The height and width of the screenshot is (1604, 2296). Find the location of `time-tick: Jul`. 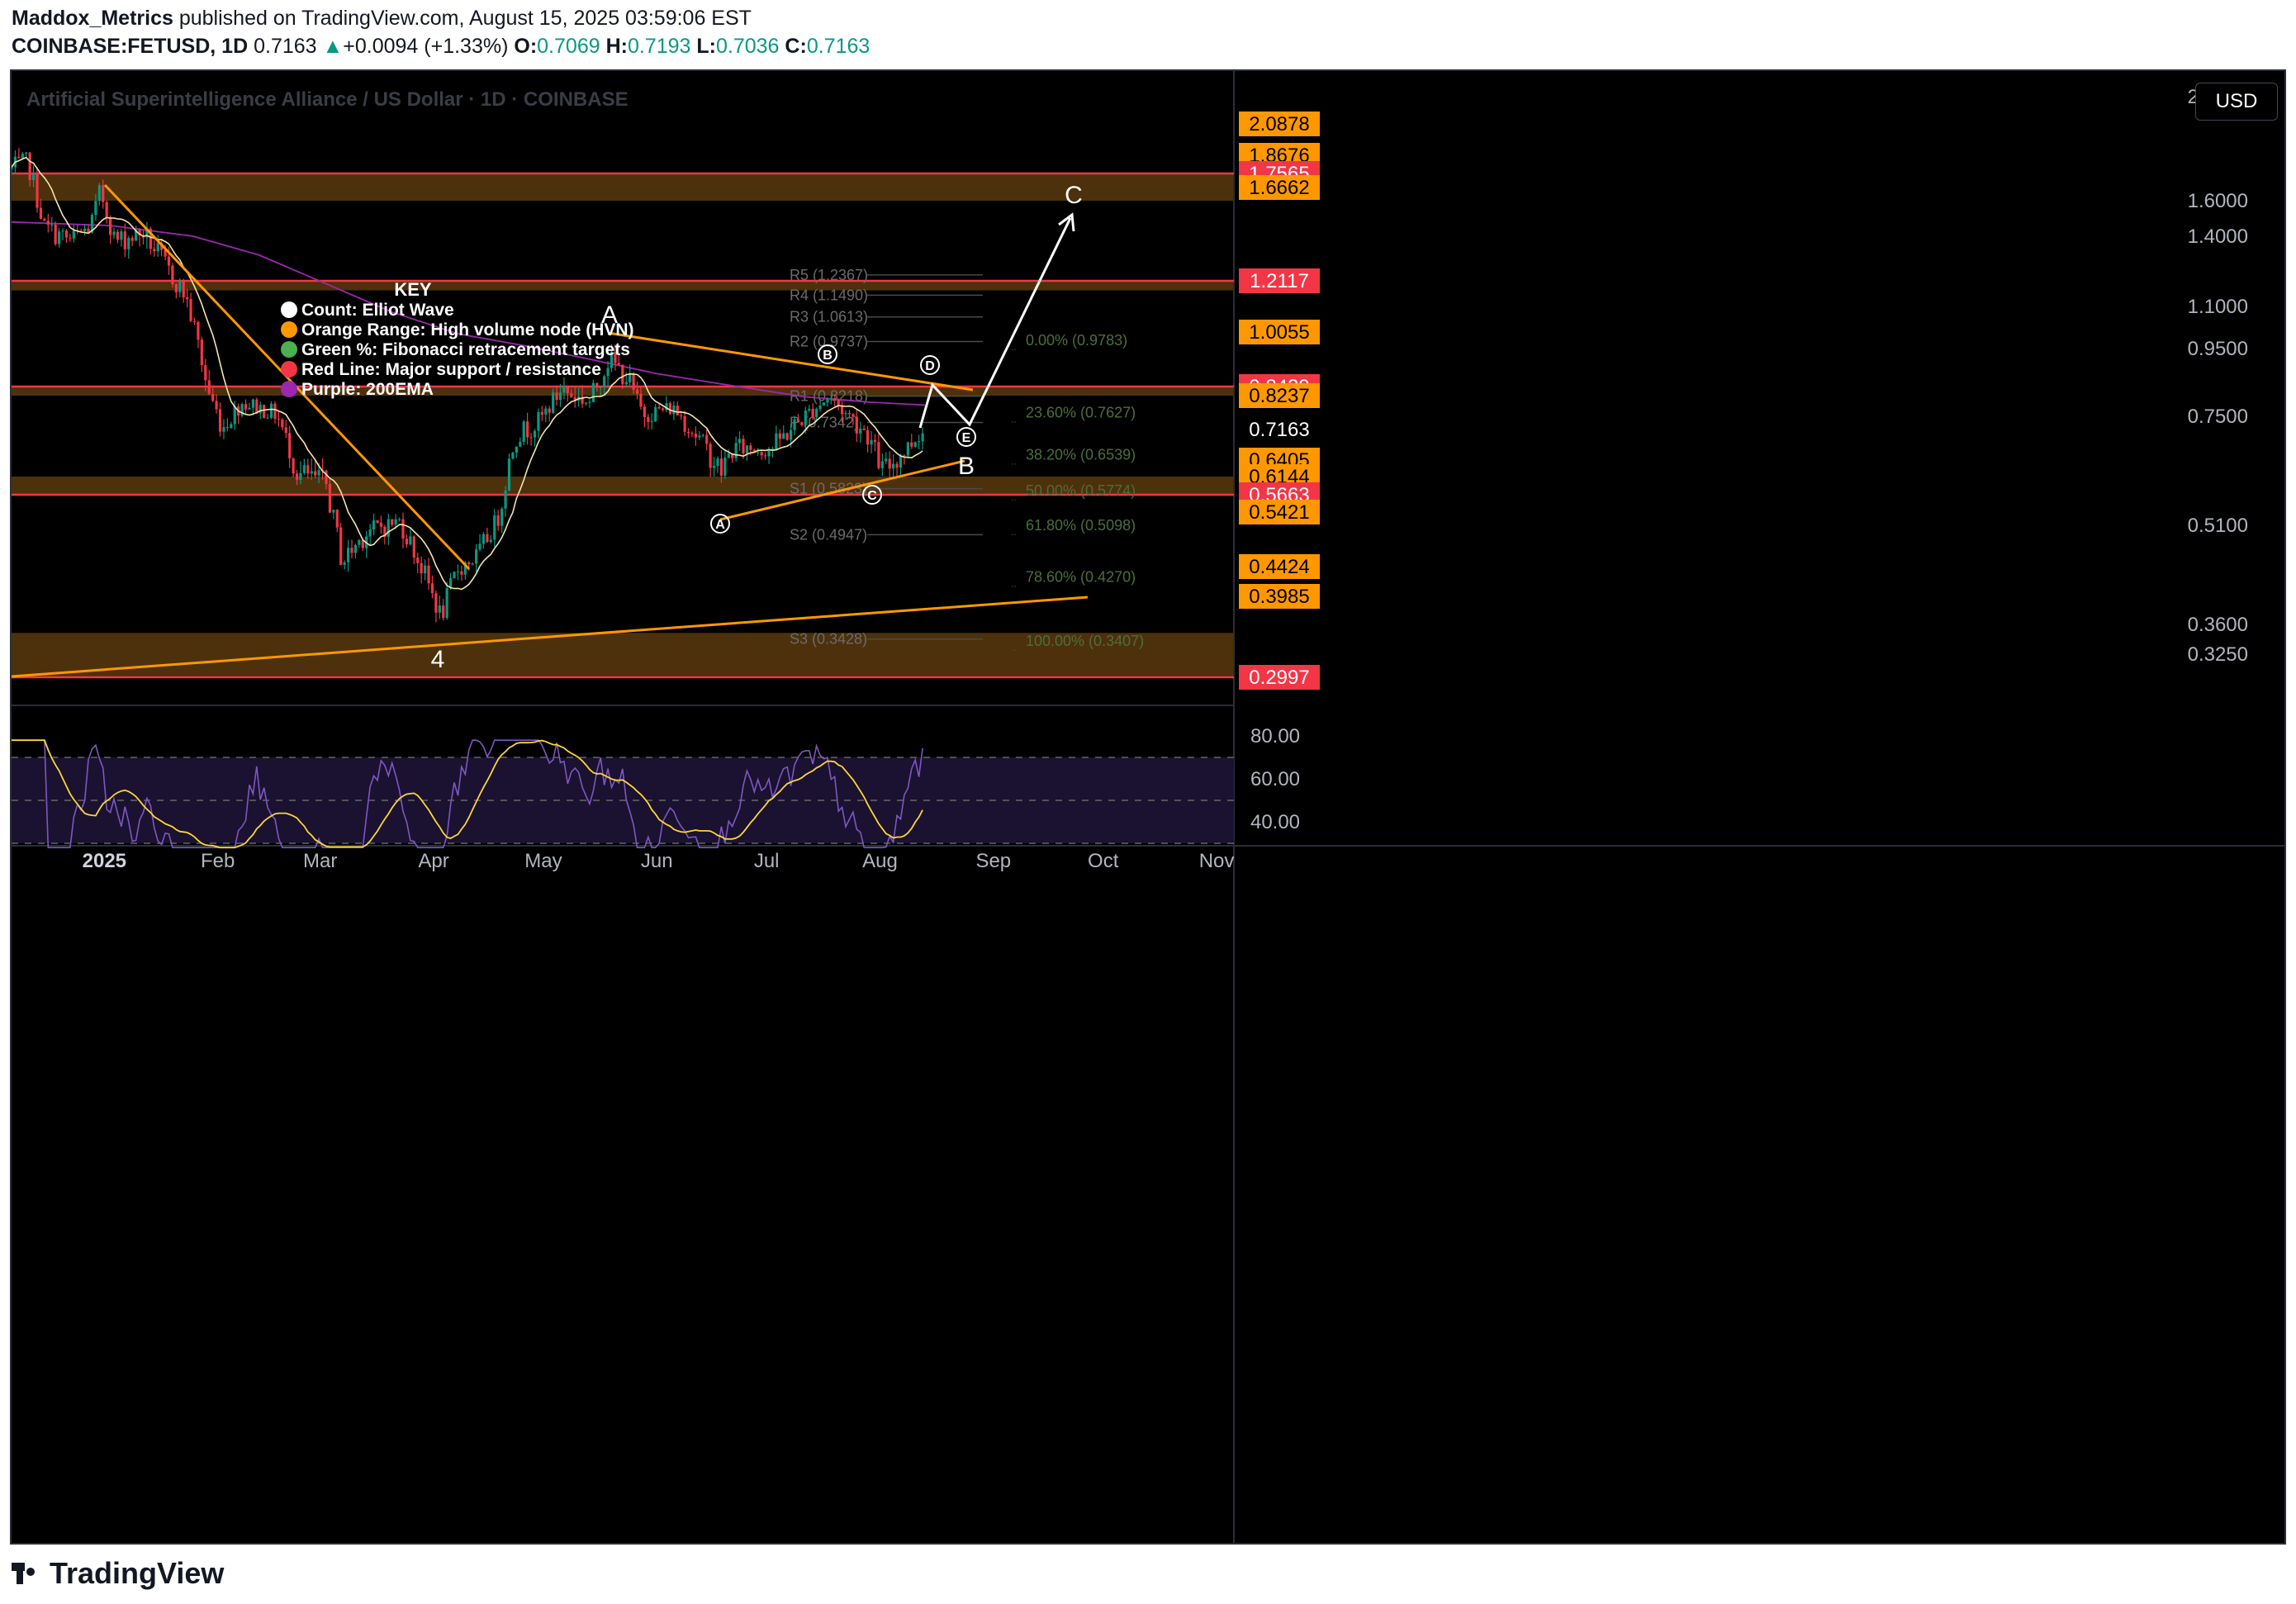

time-tick: Jul is located at coordinates (767, 861).